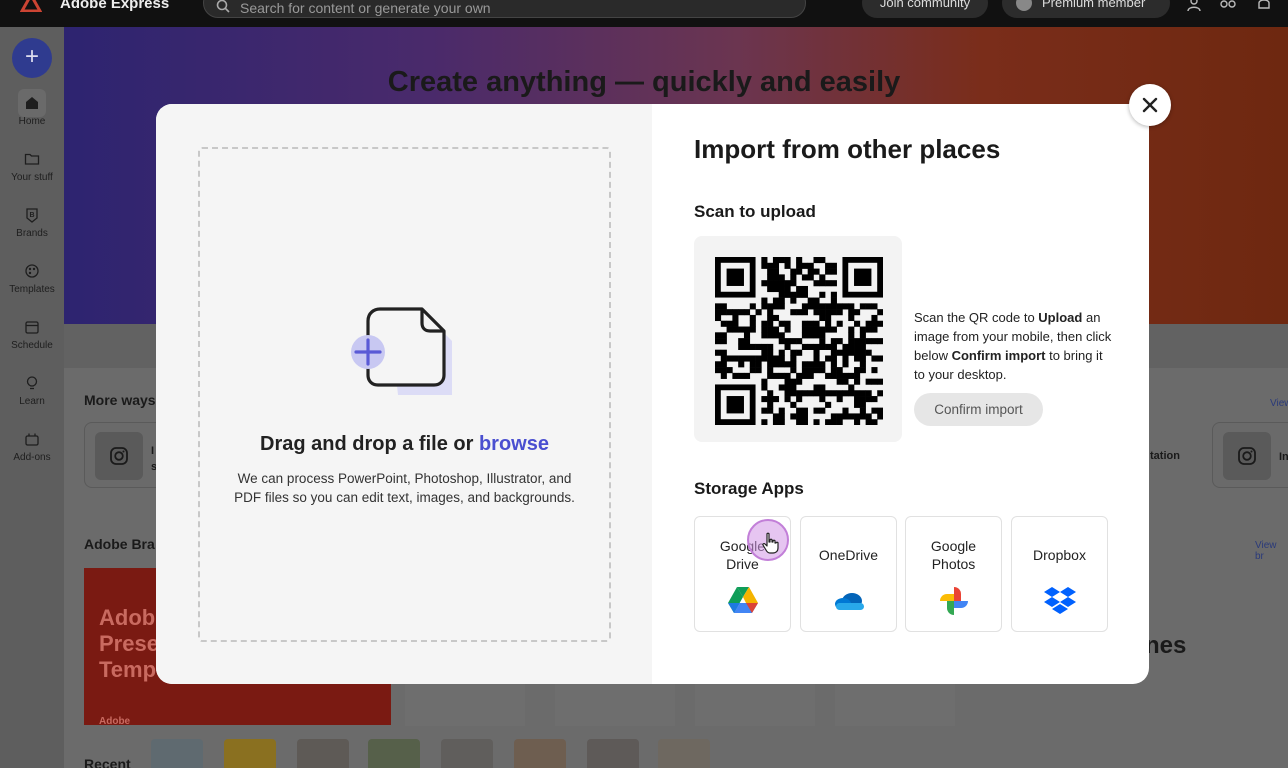 The height and width of the screenshot is (768, 1288). I want to click on premium-member-button: Premium member, so click(1086, 9).